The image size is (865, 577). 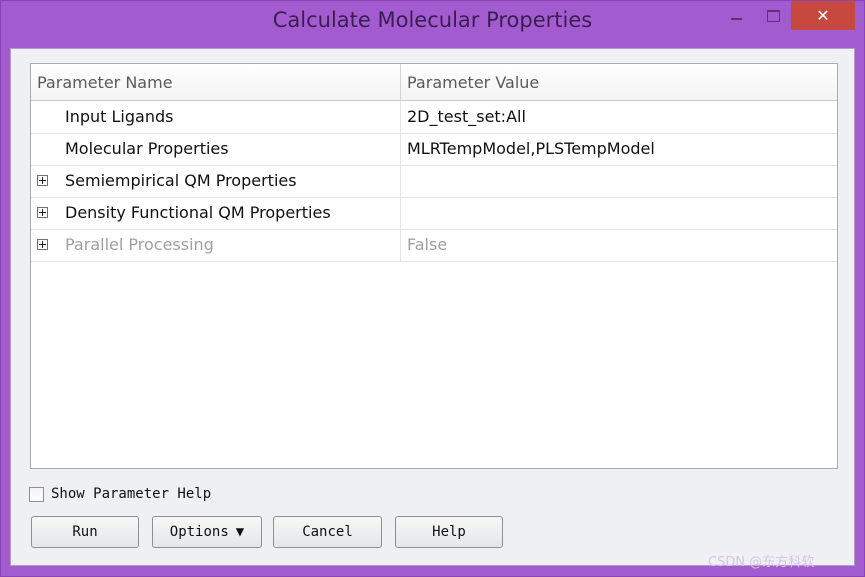 What do you see at coordinates (199, 532) in the screenshot?
I see `options-button-label: Options` at bounding box center [199, 532].